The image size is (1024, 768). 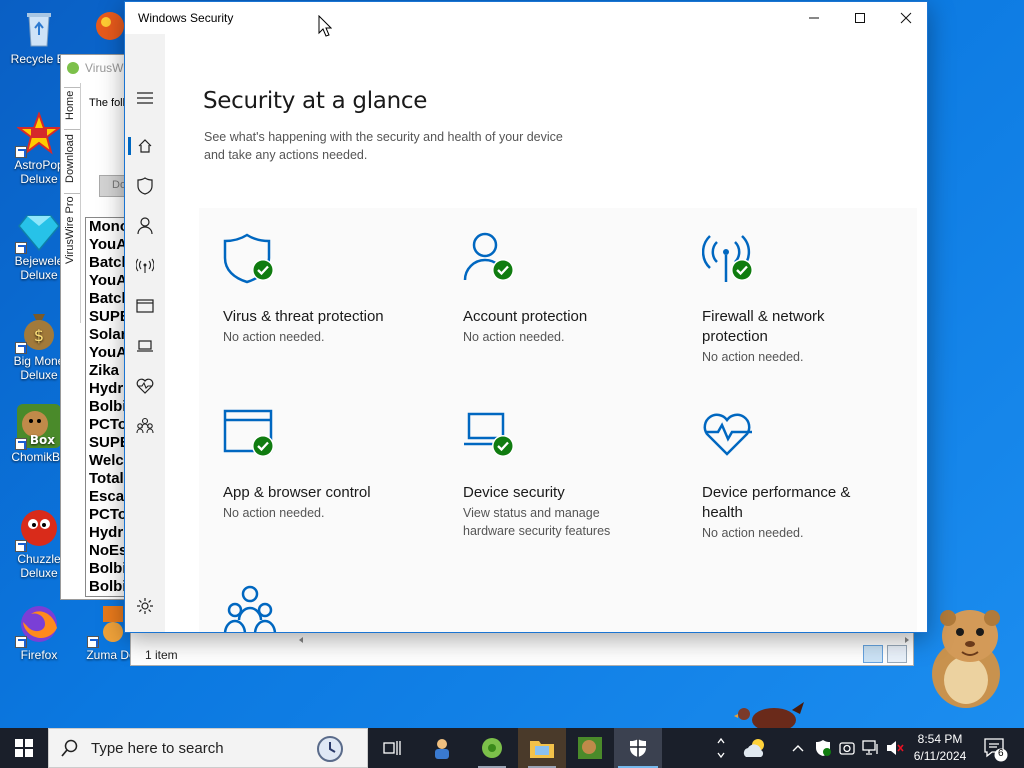 What do you see at coordinates (807, 327) in the screenshot?
I see `tile-title: Firewall & network protection` at bounding box center [807, 327].